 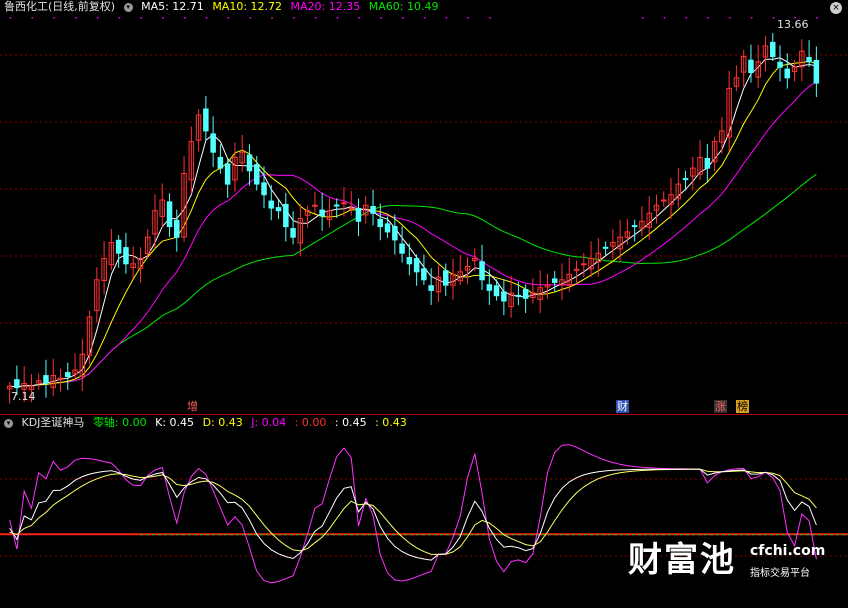 What do you see at coordinates (350, 422) in the screenshot?
I see `value1-label: : 0.45` at bounding box center [350, 422].